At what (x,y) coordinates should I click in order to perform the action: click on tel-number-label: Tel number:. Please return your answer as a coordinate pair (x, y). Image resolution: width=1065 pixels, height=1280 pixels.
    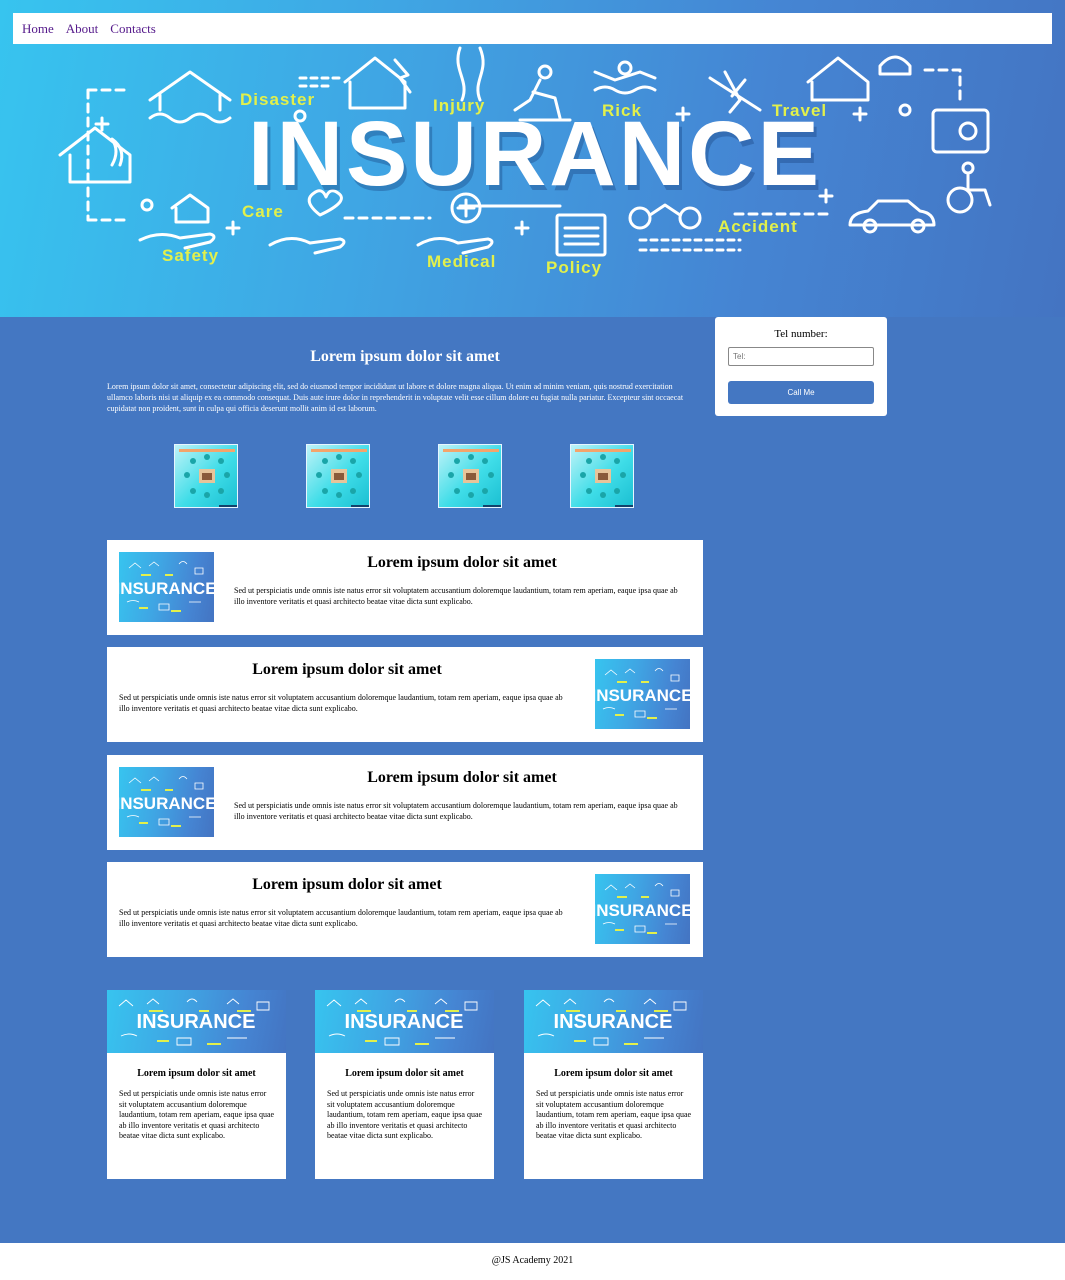
    Looking at the image, I should click on (801, 334).